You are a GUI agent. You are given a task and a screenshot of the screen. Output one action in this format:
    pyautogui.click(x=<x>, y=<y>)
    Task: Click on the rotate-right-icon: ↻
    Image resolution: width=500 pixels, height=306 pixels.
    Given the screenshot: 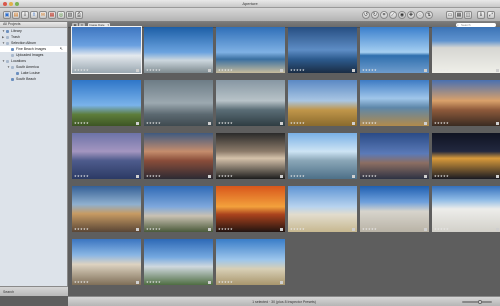 What is the action you would take?
    pyautogui.click(x=375, y=15)
    